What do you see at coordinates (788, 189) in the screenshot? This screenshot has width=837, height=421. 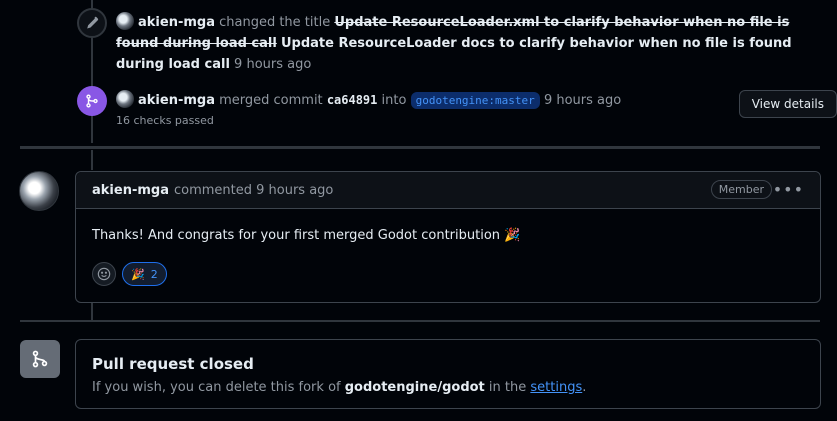 I see `kebab-menu-icon: •••` at bounding box center [788, 189].